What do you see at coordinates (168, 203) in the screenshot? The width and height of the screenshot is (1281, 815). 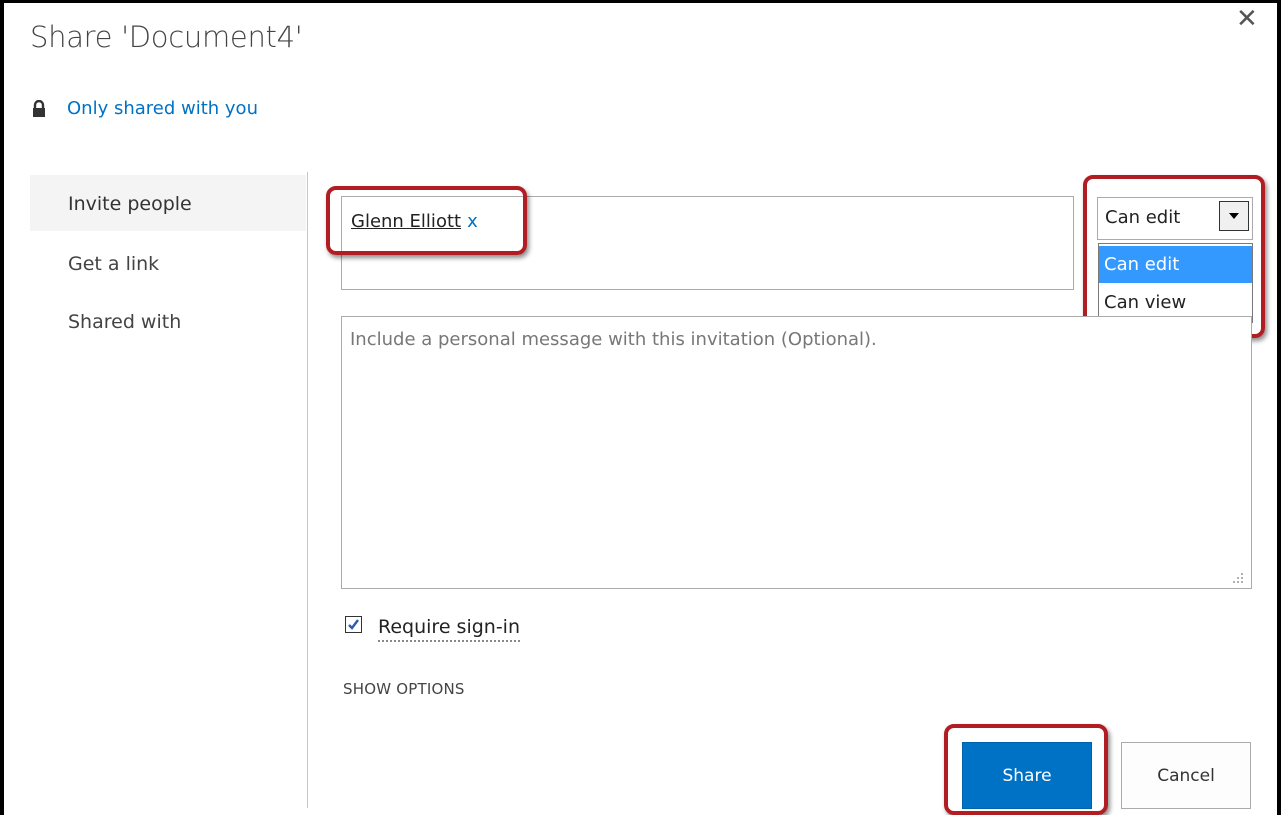 I see `nav-item-invite-people: Invite people` at bounding box center [168, 203].